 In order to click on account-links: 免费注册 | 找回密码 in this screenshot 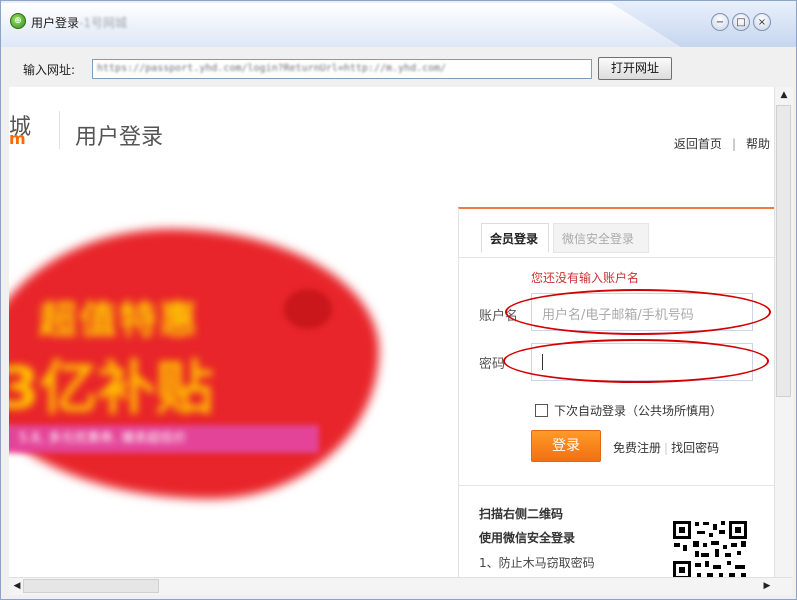, I will do `click(666, 447)`.